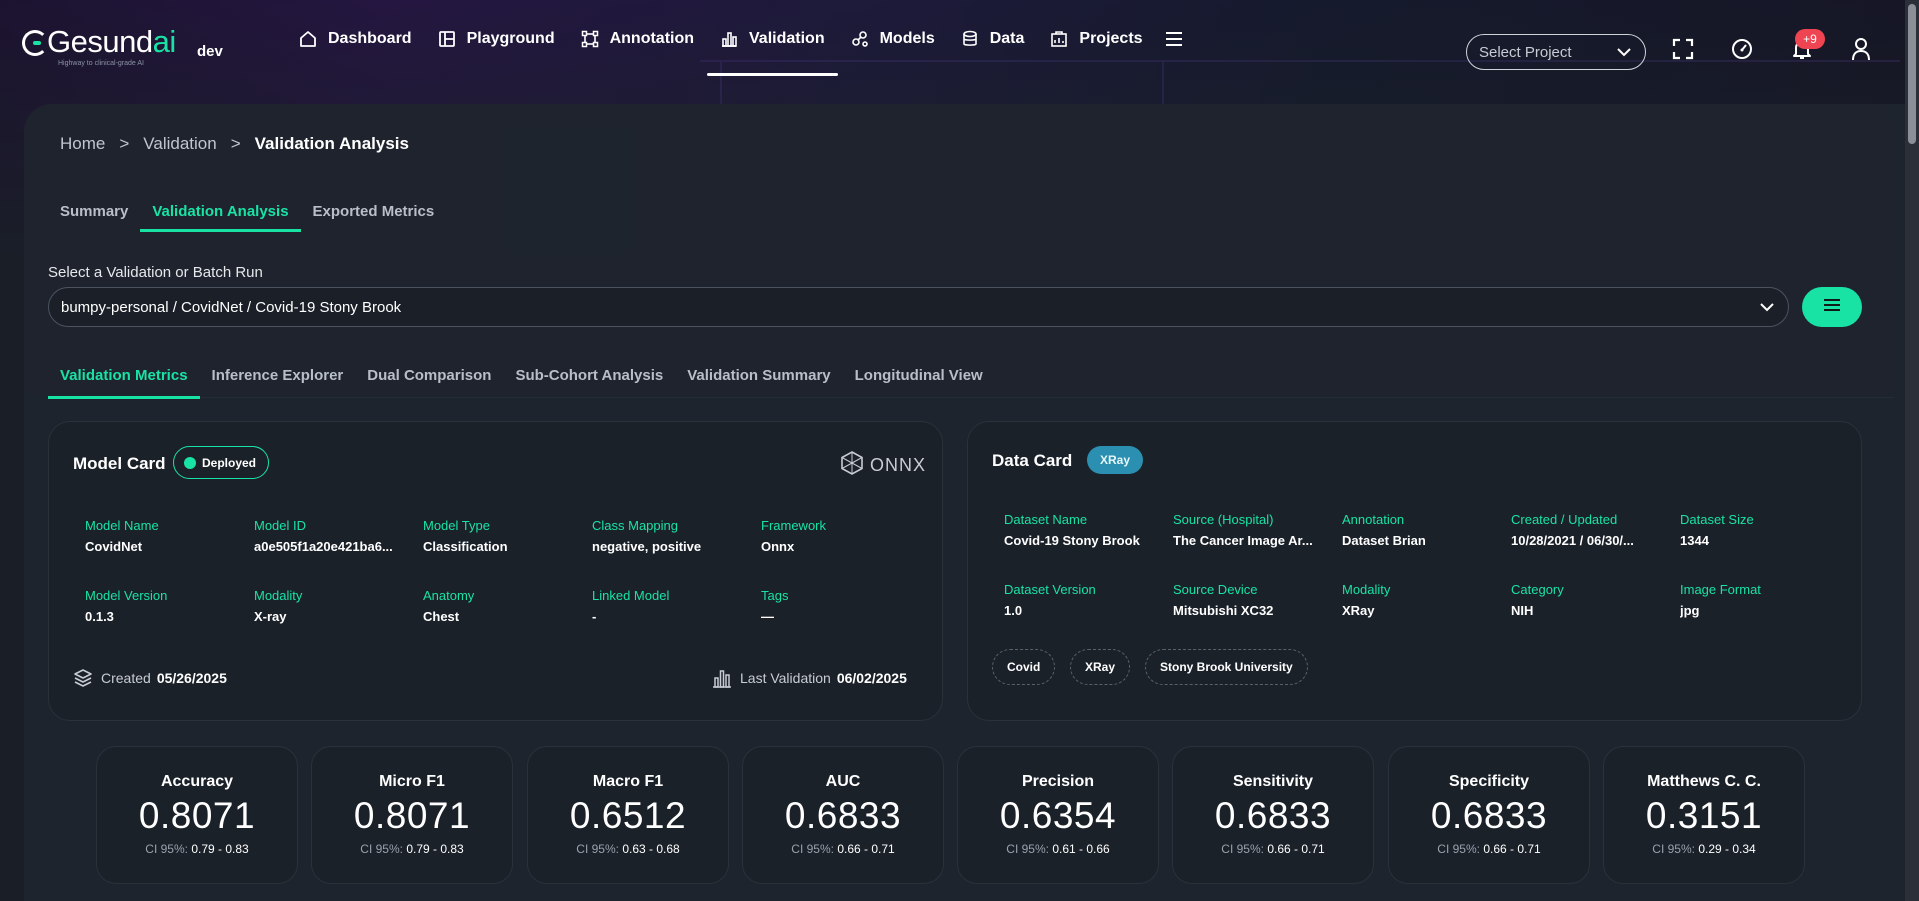 This screenshot has width=1919, height=901. Describe the element at coordinates (590, 39) in the screenshot. I see `annotation-icon` at that location.